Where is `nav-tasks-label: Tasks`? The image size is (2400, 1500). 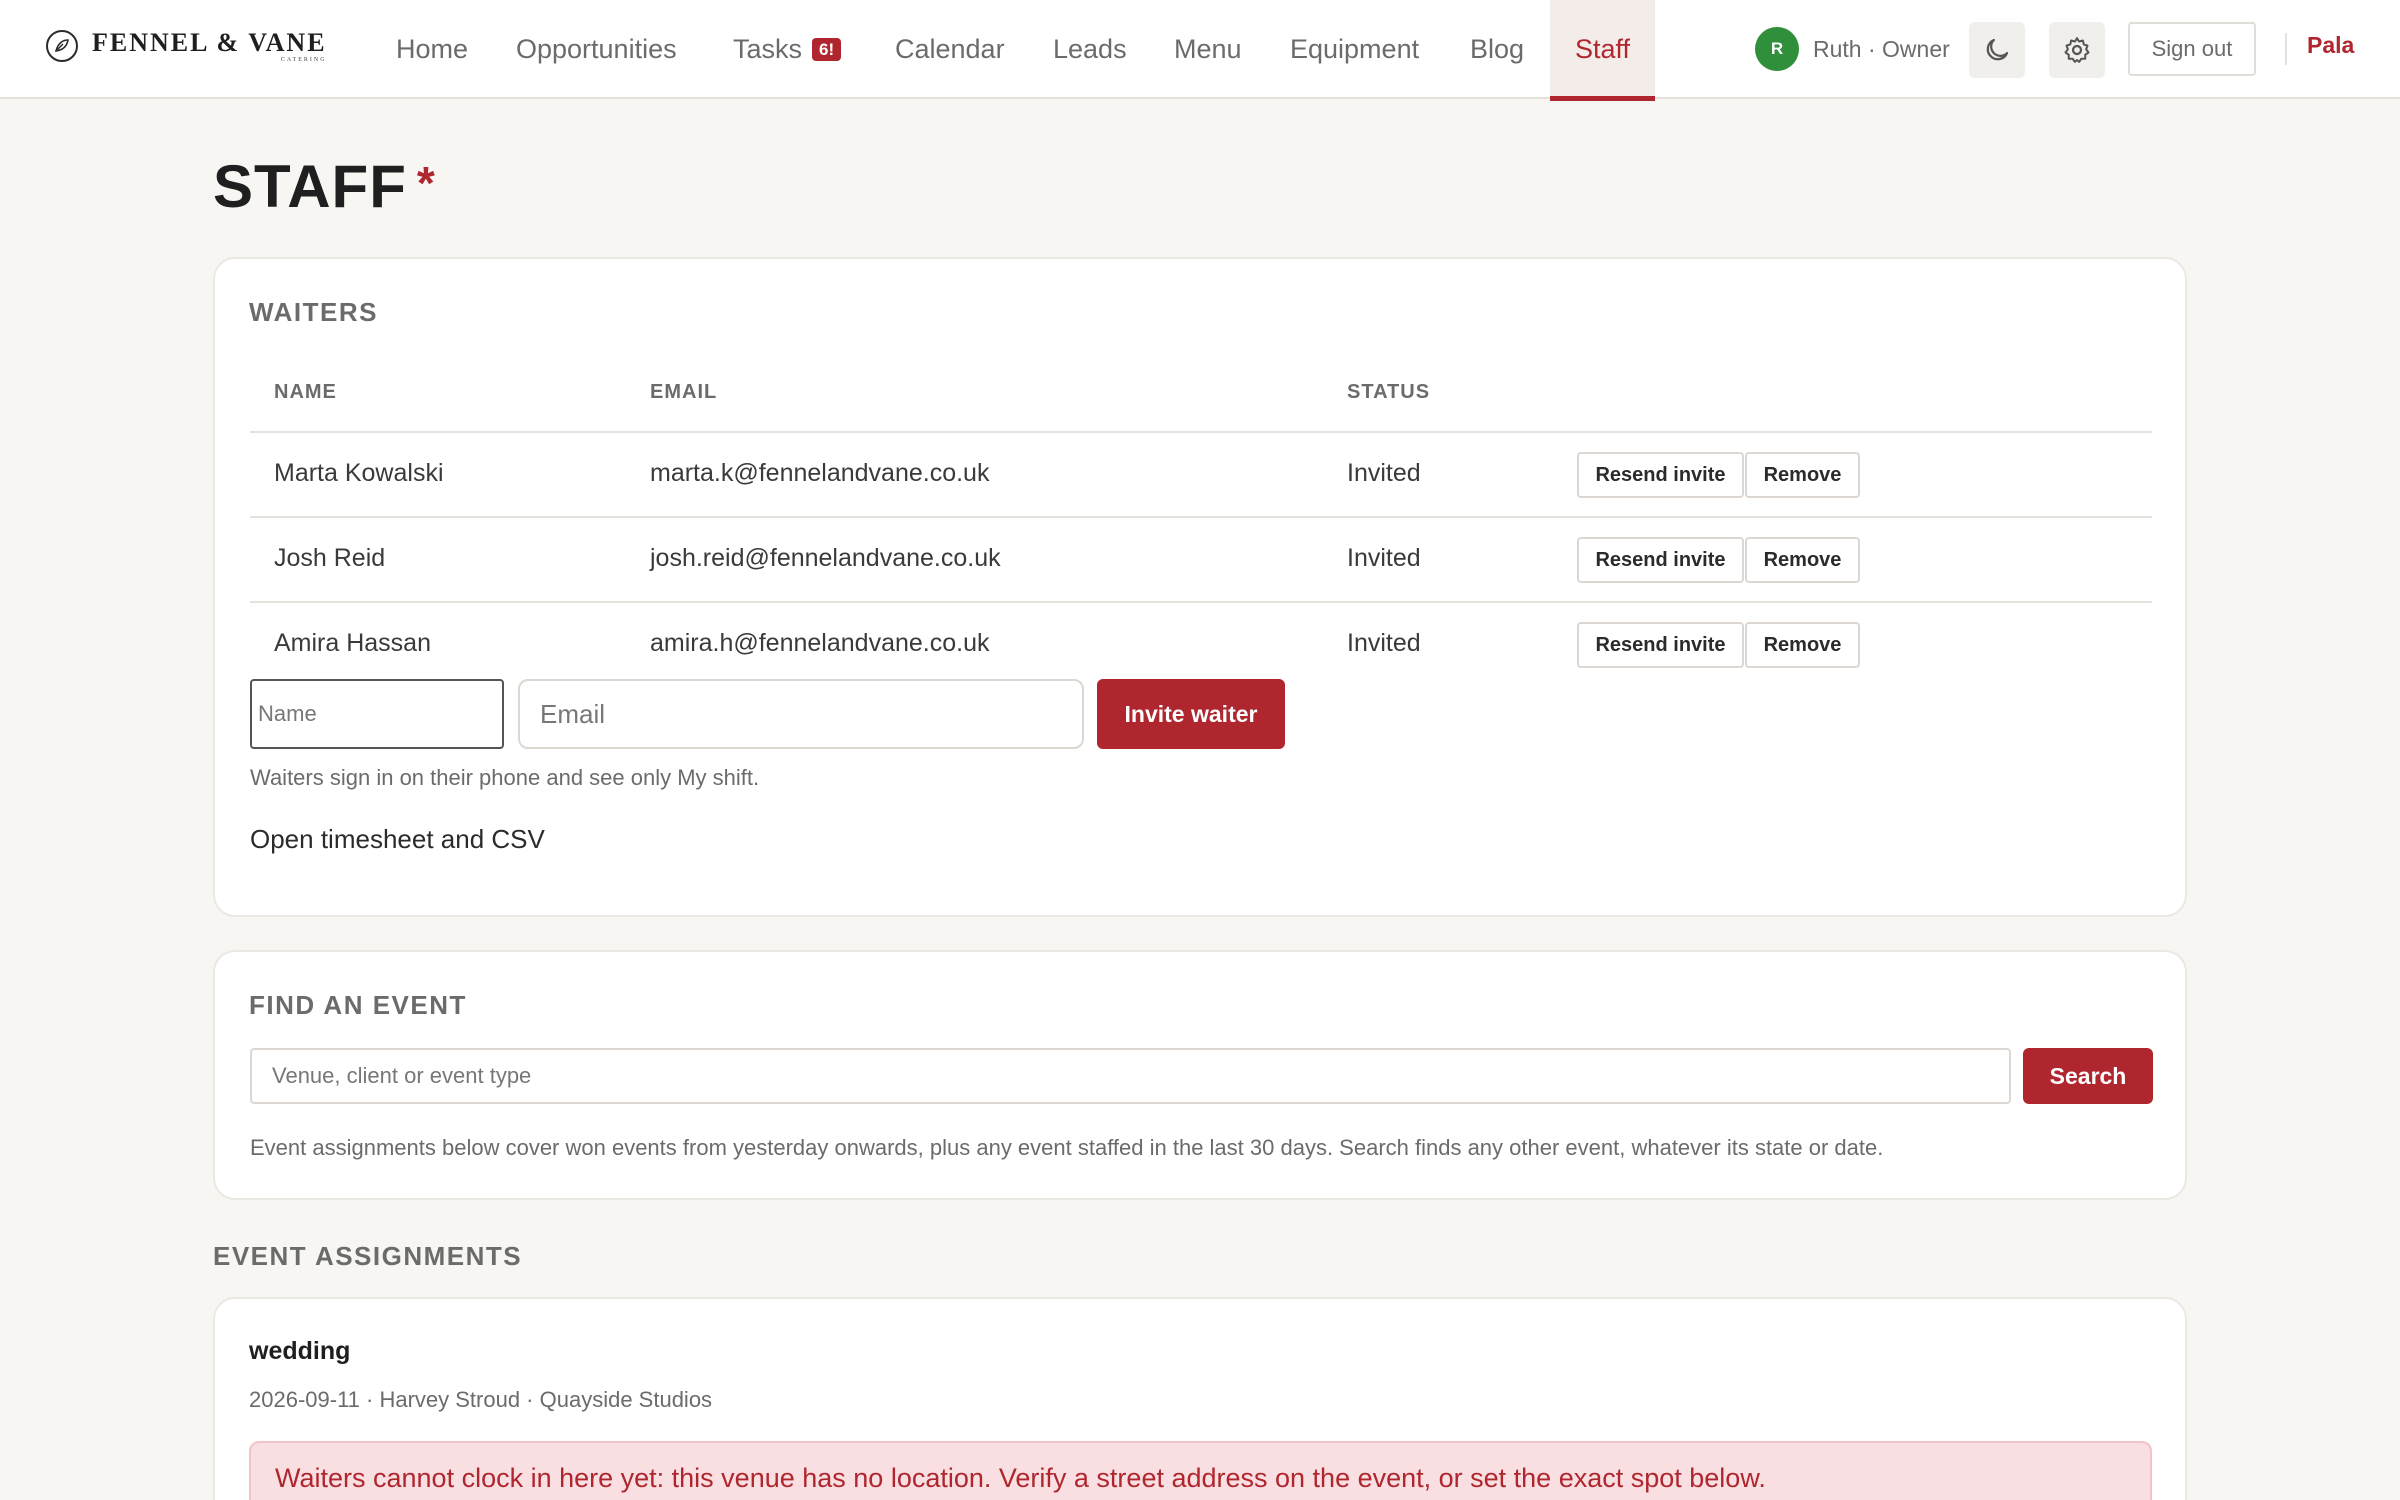
nav-tasks-label: Tasks is located at coordinates (768, 49).